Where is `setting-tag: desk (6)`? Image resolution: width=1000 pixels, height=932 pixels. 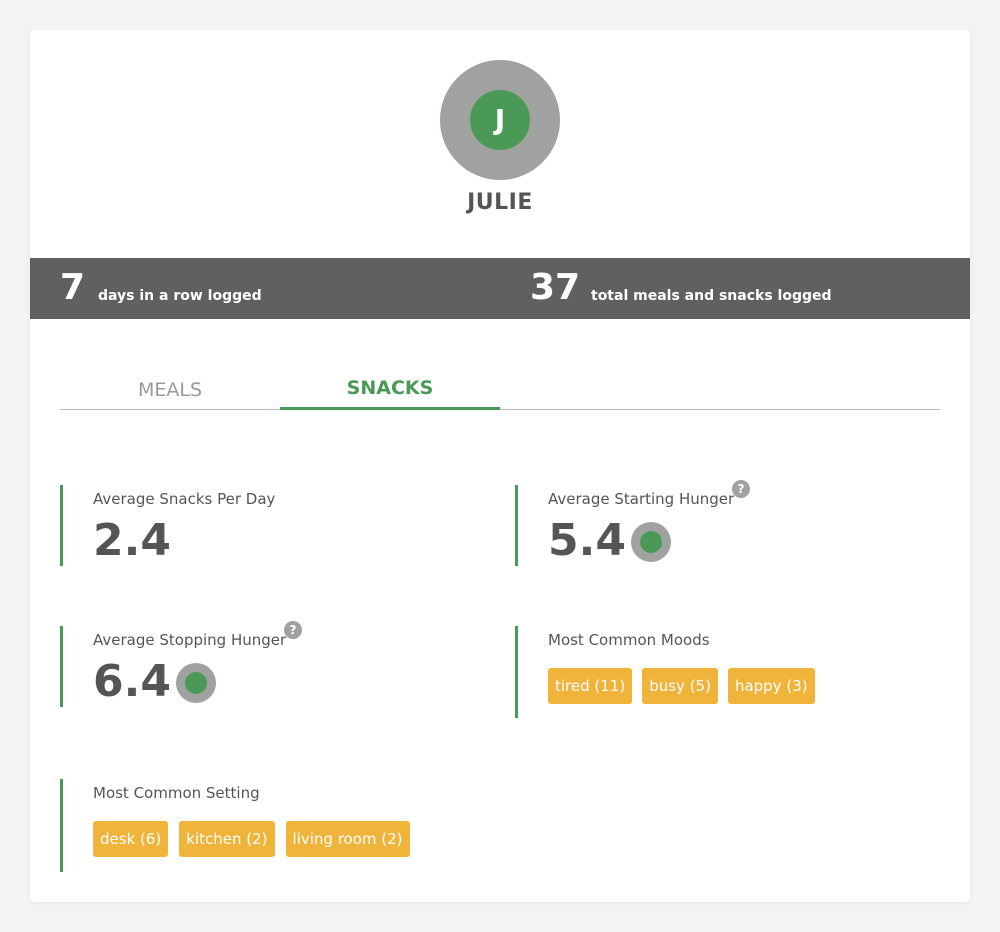
setting-tag: desk (6) is located at coordinates (131, 839).